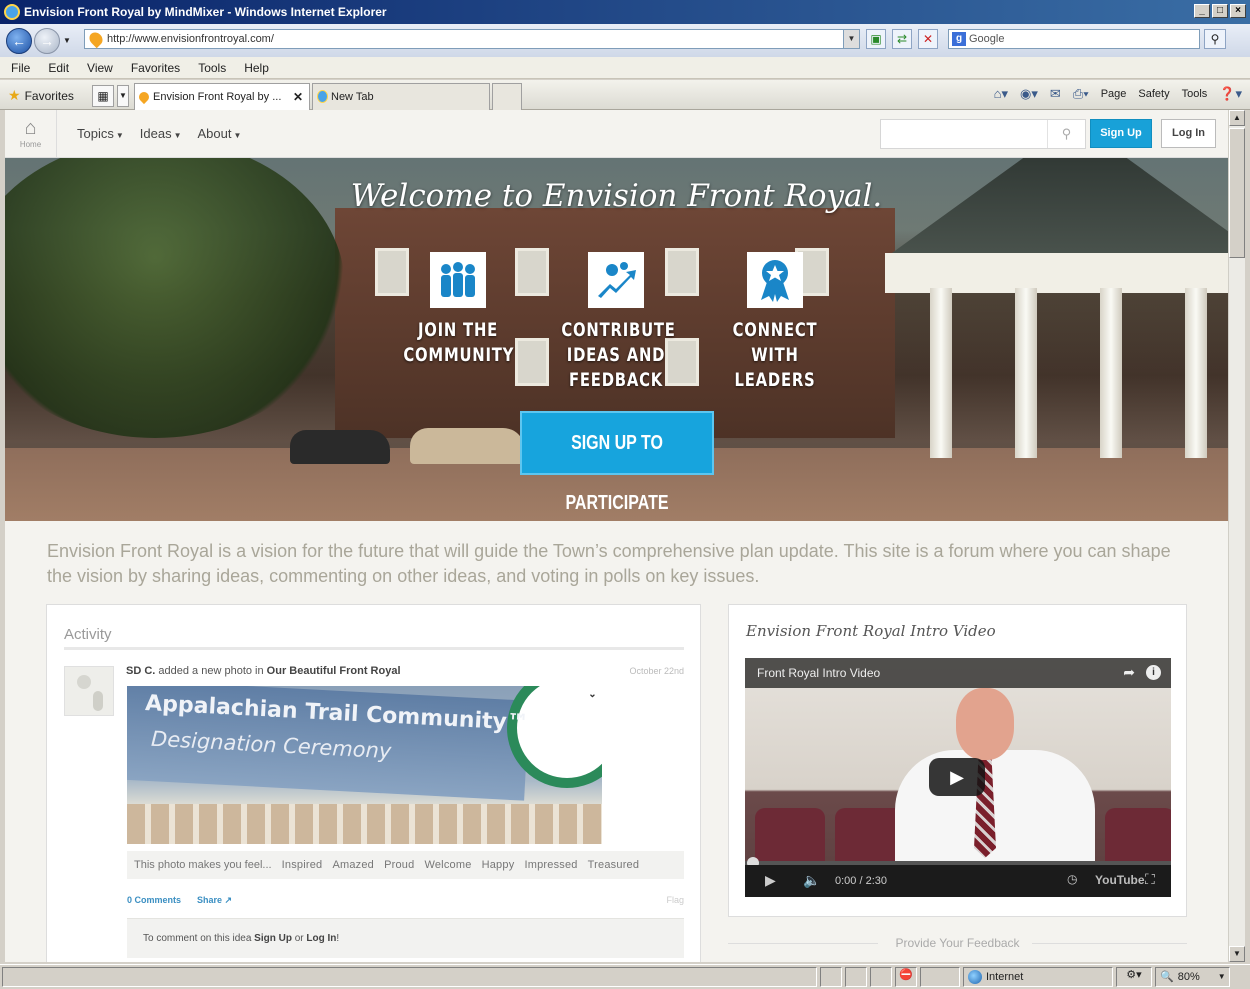  I want to click on pillar-connect: CONNECT WITH LEADERS, so click(775, 322).